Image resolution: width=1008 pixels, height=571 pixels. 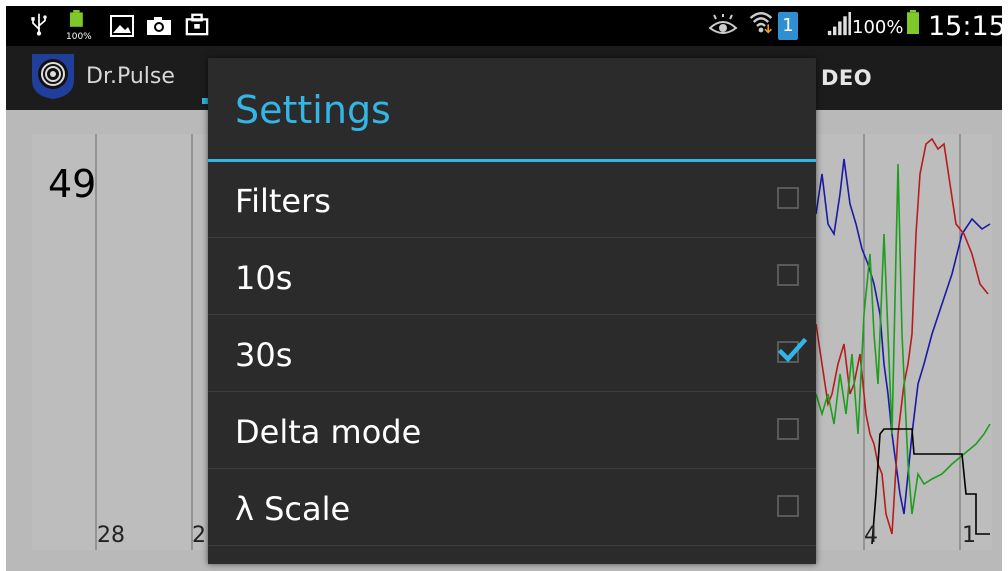 What do you see at coordinates (197, 24) in the screenshot?
I see `briefcase-icon` at bounding box center [197, 24].